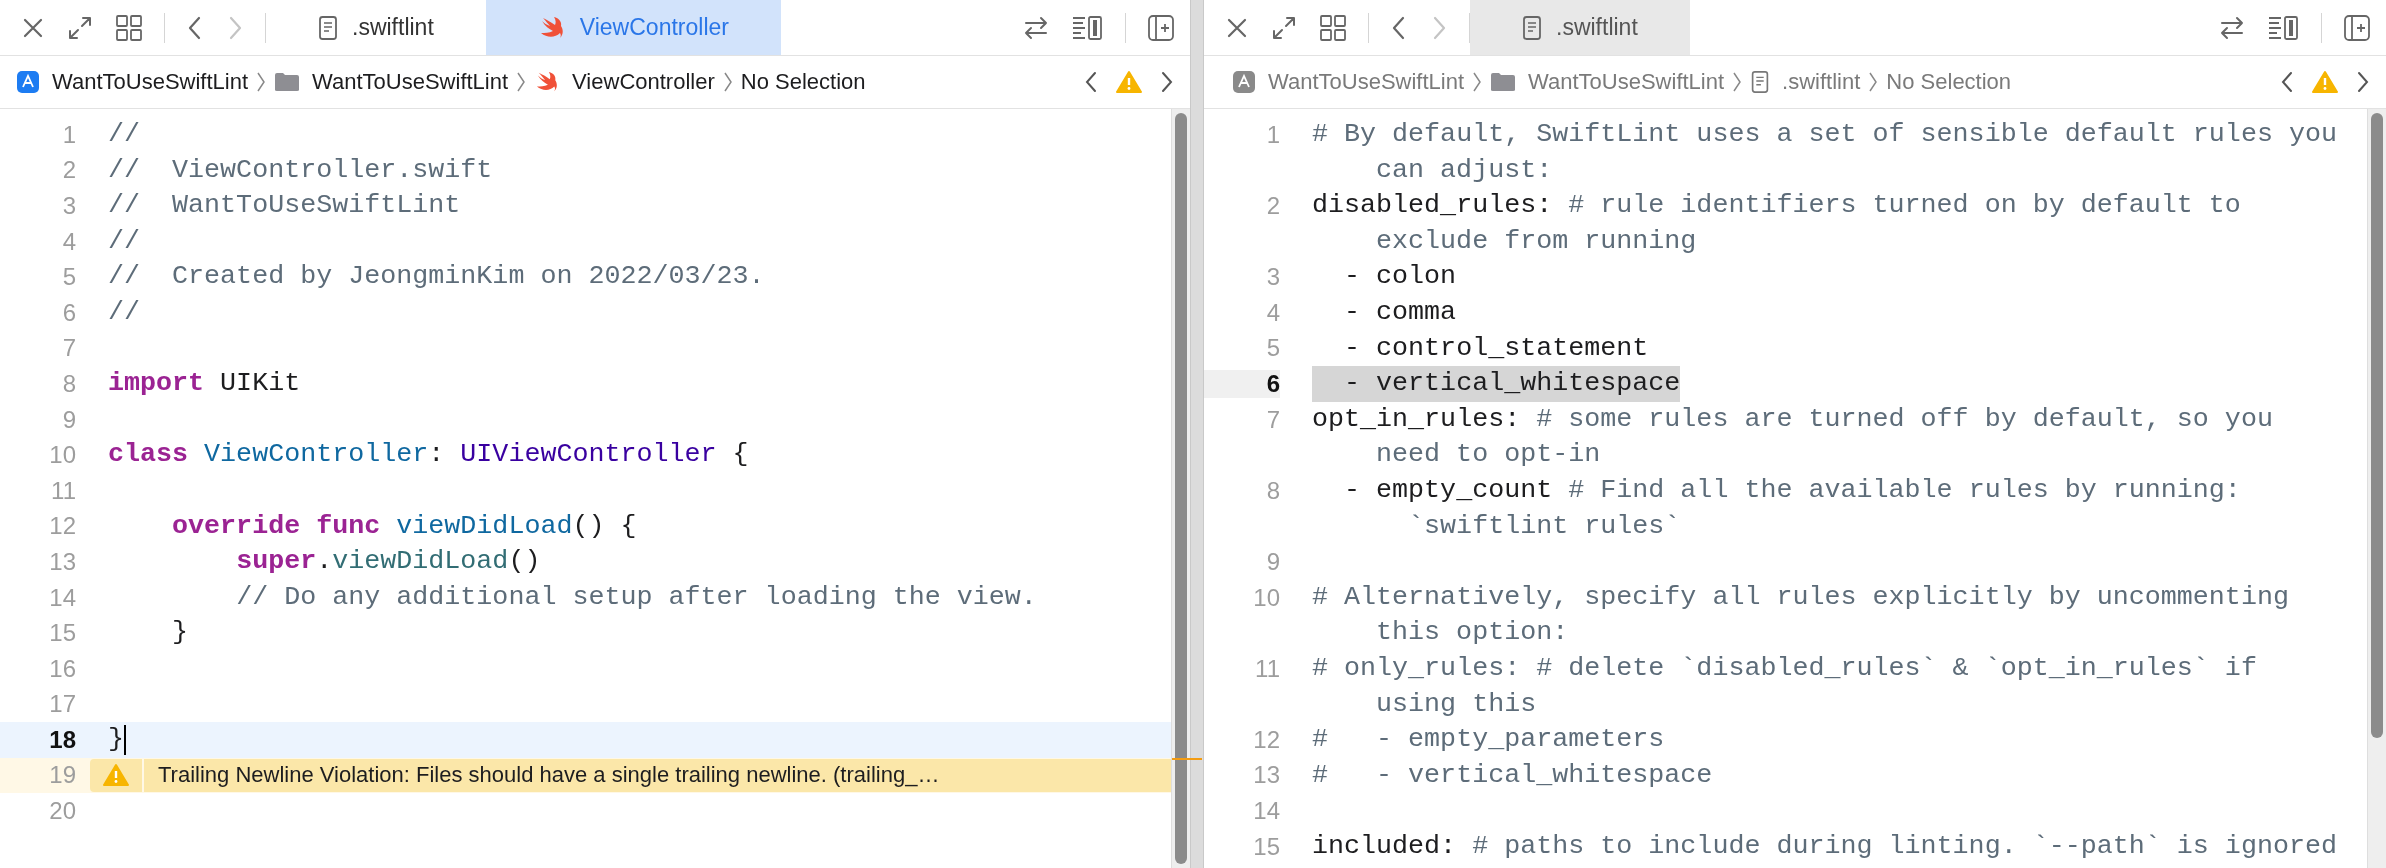 This screenshot has height=868, width=2386. I want to click on code-line: # By default, SwiftLint uses a set of sensible default rules you, so click(1824, 134).